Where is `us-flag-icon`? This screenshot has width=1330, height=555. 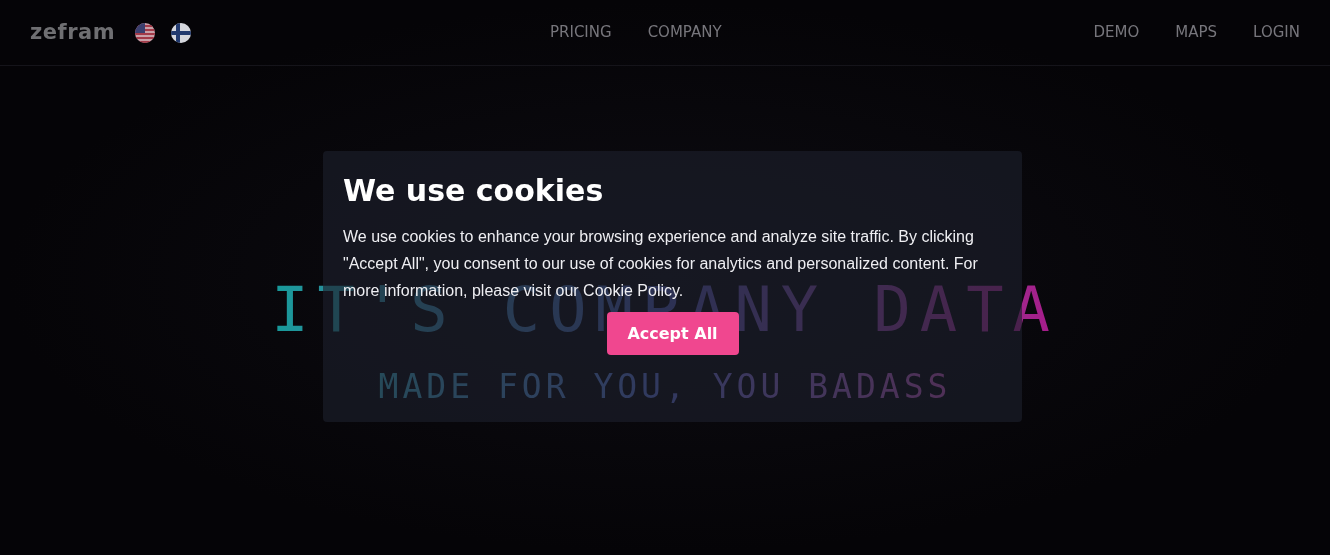
us-flag-icon is located at coordinates (145, 32).